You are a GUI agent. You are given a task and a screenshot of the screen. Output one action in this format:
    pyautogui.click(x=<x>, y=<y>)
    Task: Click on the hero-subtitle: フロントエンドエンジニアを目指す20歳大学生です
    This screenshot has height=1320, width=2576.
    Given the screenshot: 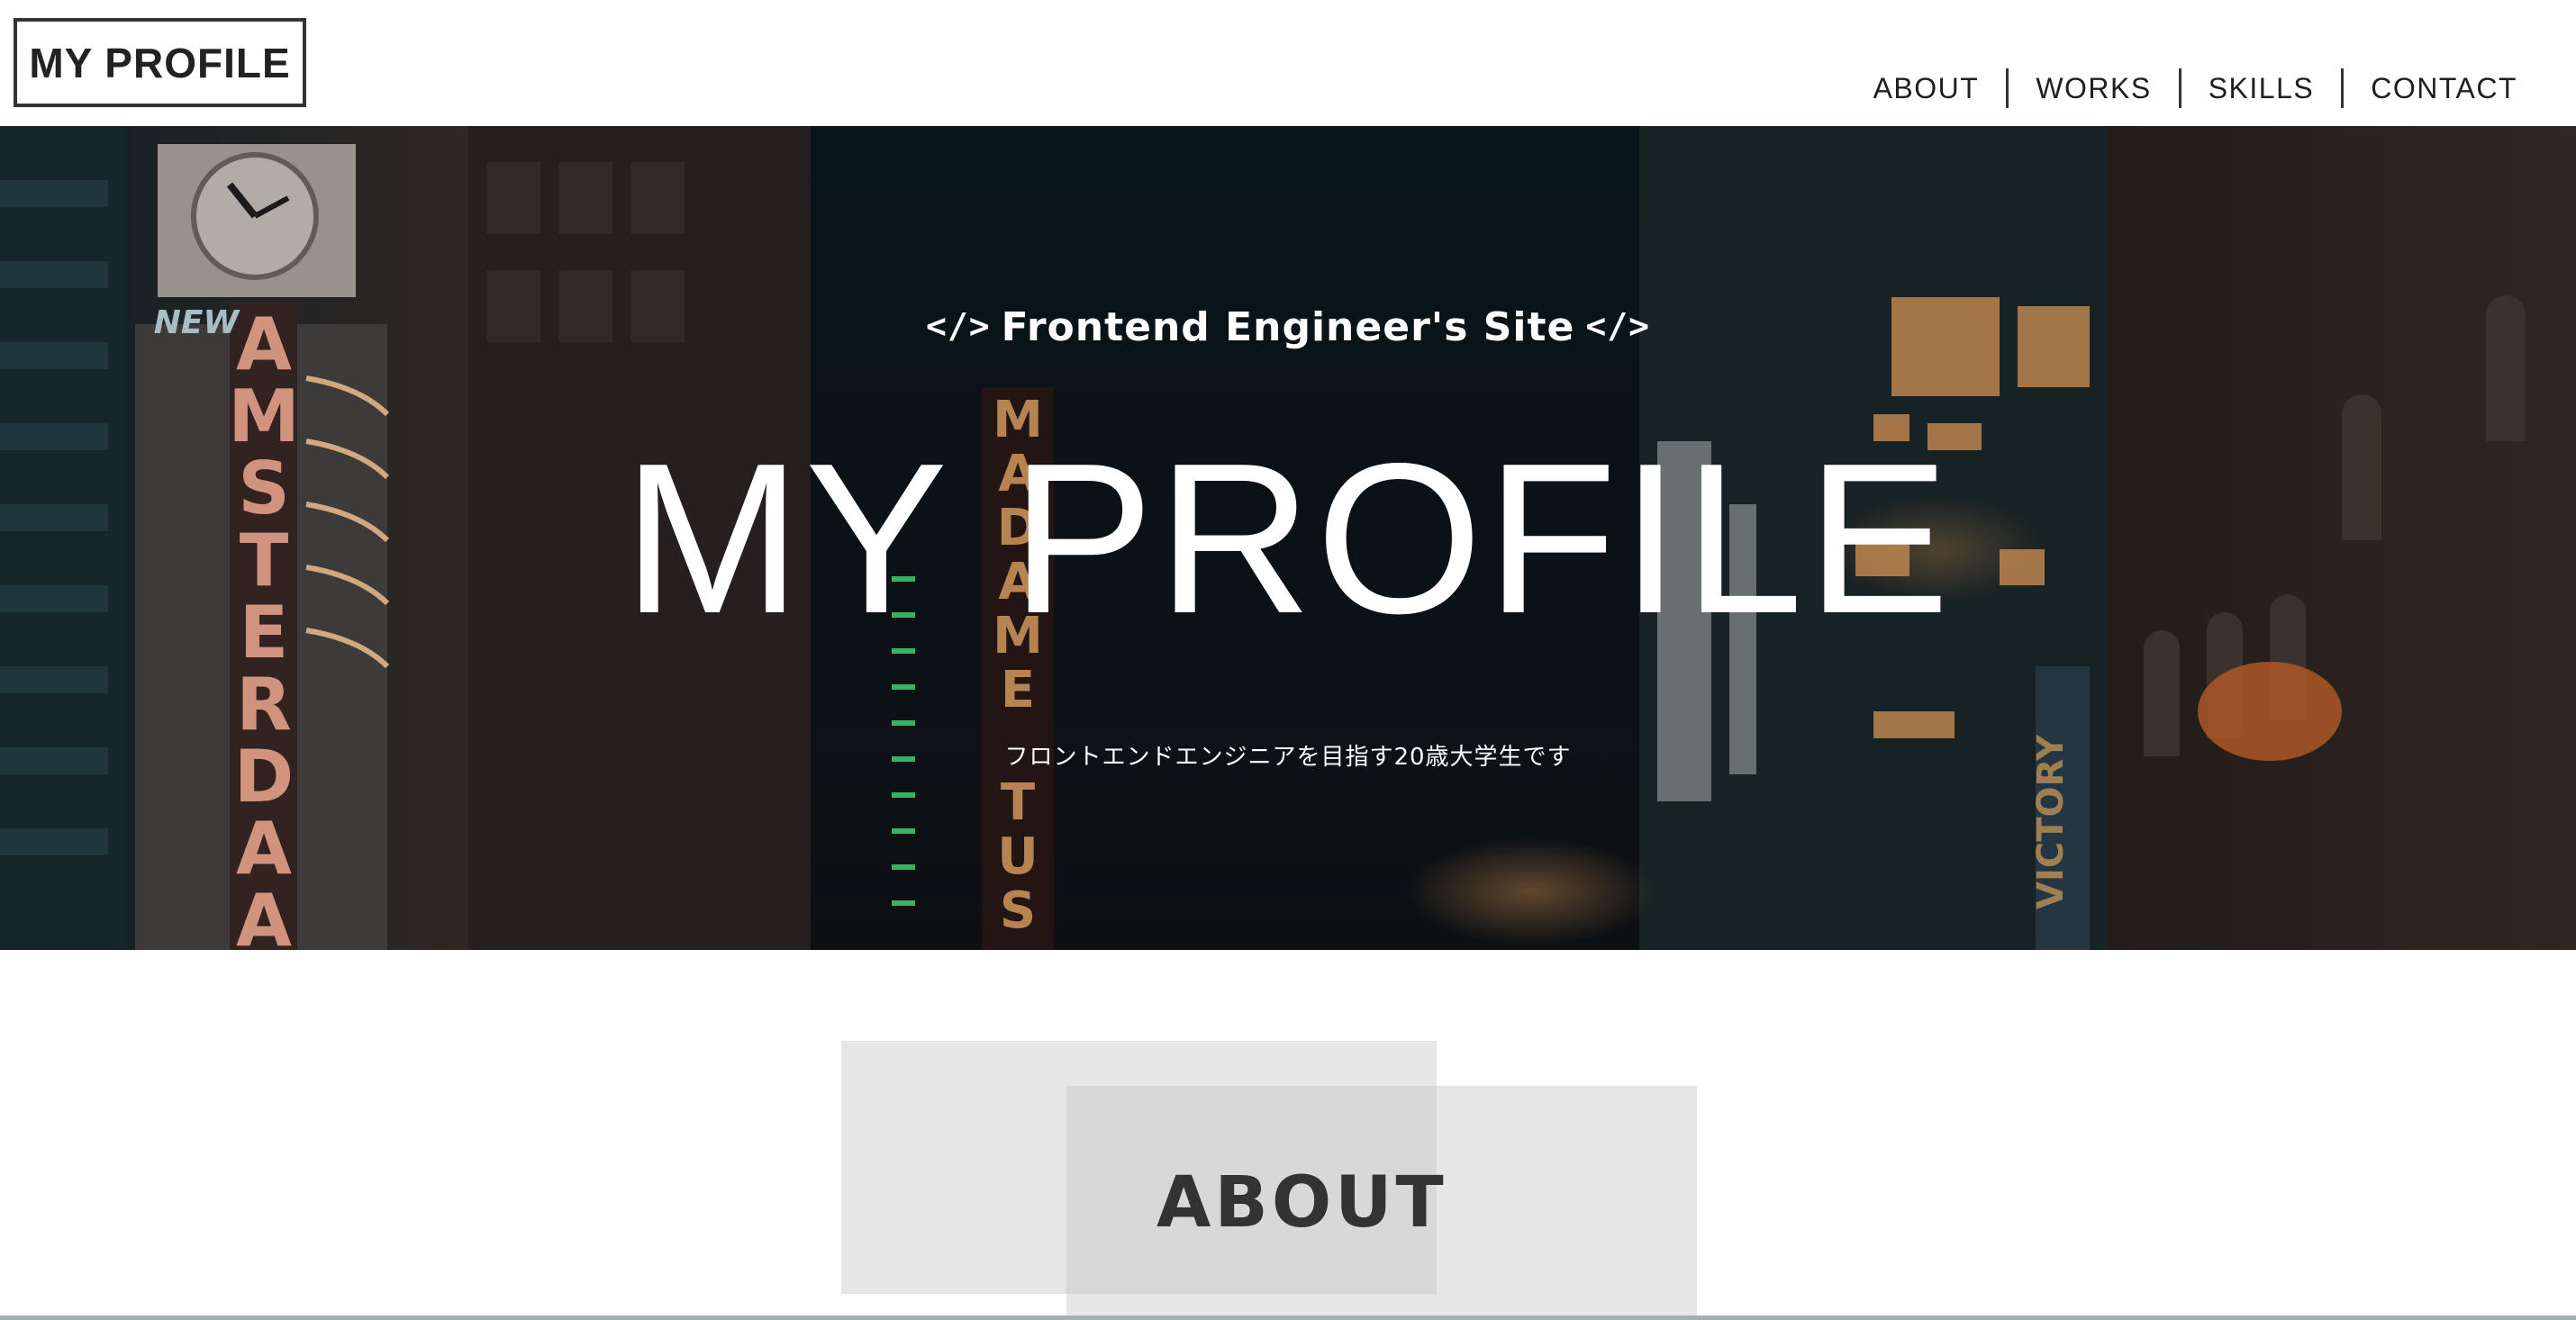 What is the action you would take?
    pyautogui.click(x=1288, y=757)
    